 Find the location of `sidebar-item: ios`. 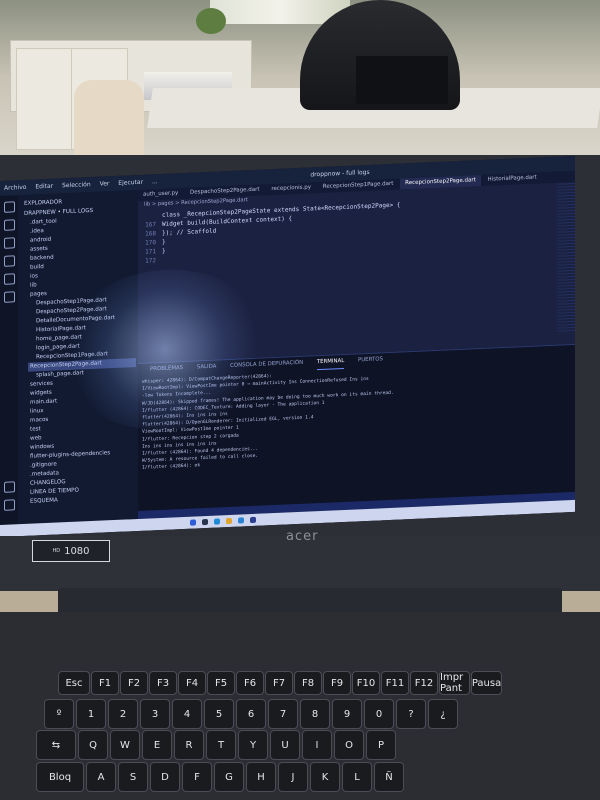

sidebar-item: ios is located at coordinates (34, 276).